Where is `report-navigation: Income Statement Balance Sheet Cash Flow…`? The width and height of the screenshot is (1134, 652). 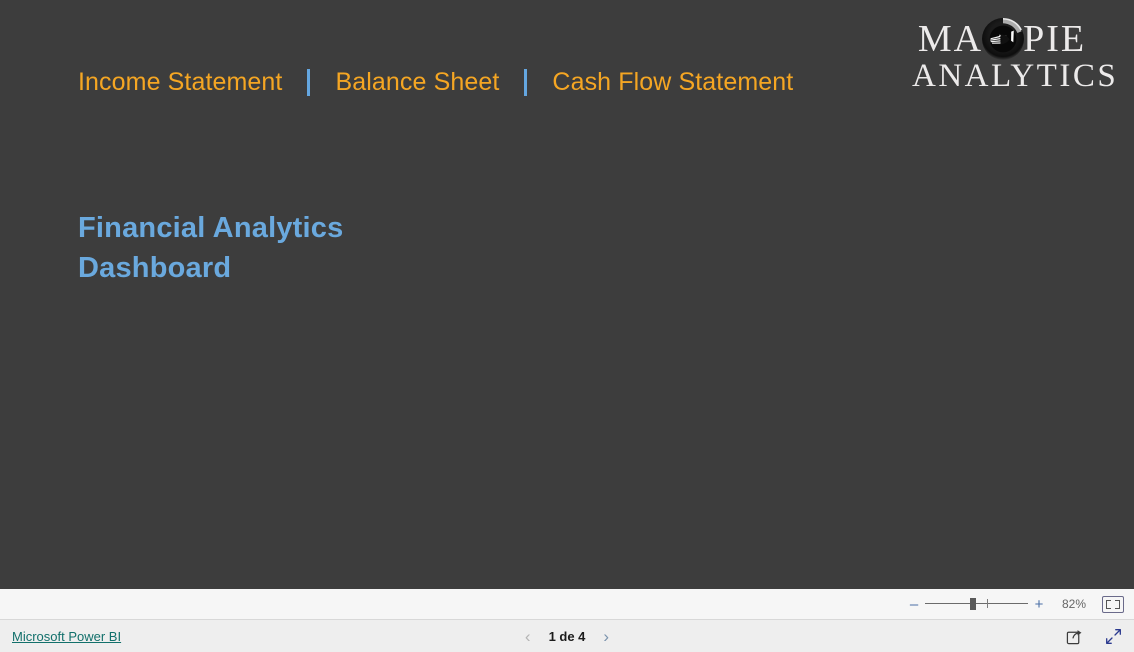
report-navigation: Income Statement Balance Sheet Cash Flow… is located at coordinates (435, 82).